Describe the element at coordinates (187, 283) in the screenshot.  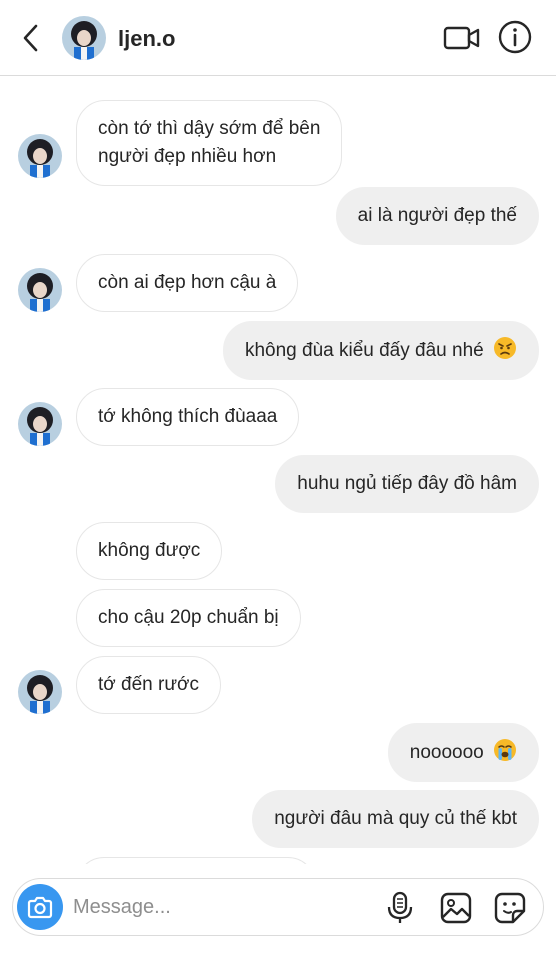
I see `message-incoming: còn ai đẹp hơn cậu à` at that location.